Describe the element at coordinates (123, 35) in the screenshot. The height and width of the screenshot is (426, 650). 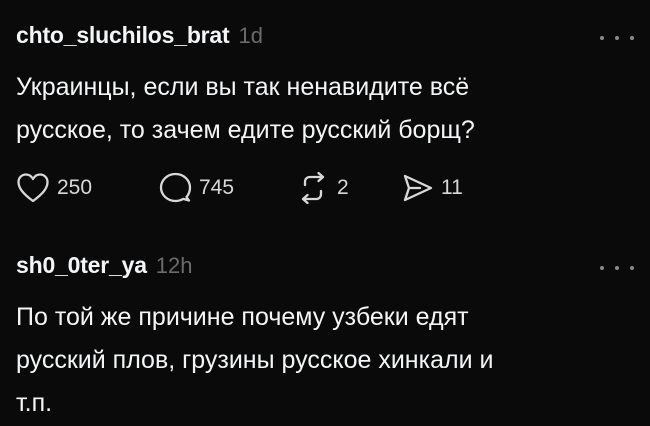
I see `username: chto_sluchilos_brat` at that location.